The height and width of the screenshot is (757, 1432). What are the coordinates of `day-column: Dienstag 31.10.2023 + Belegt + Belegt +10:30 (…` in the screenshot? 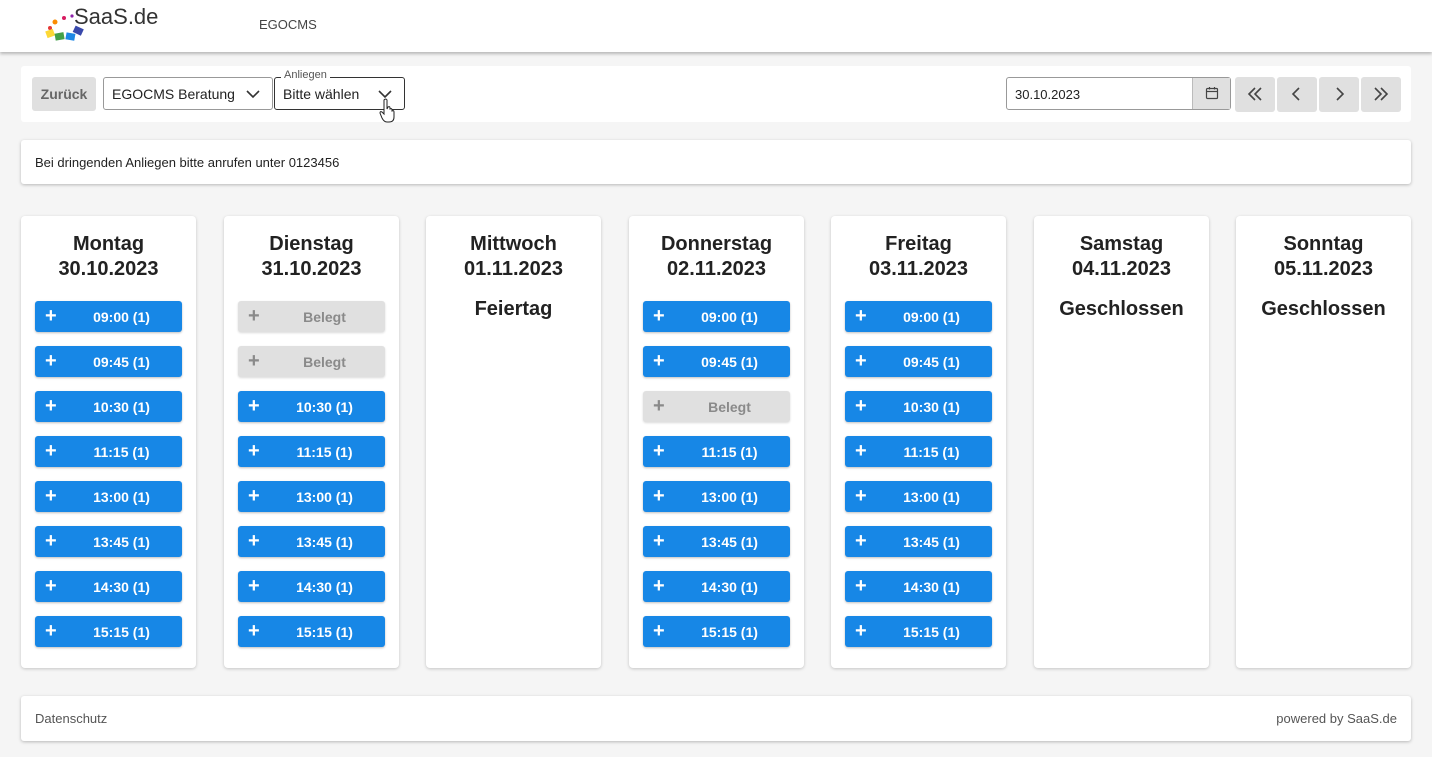 It's located at (311, 442).